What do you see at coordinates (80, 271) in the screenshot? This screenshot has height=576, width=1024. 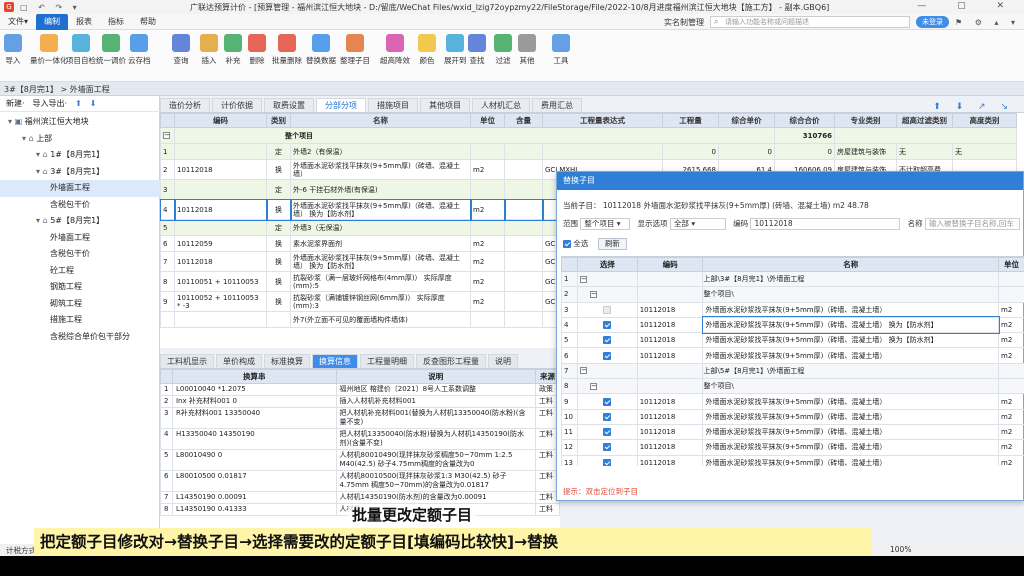 I see `tree-node: 砼工程` at bounding box center [80, 271].